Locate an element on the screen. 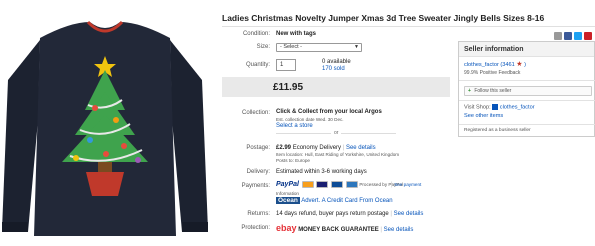 The image size is (595, 246). seller-name-line: clothes_factor (3461 ★ ) is located at coordinates (495, 64).